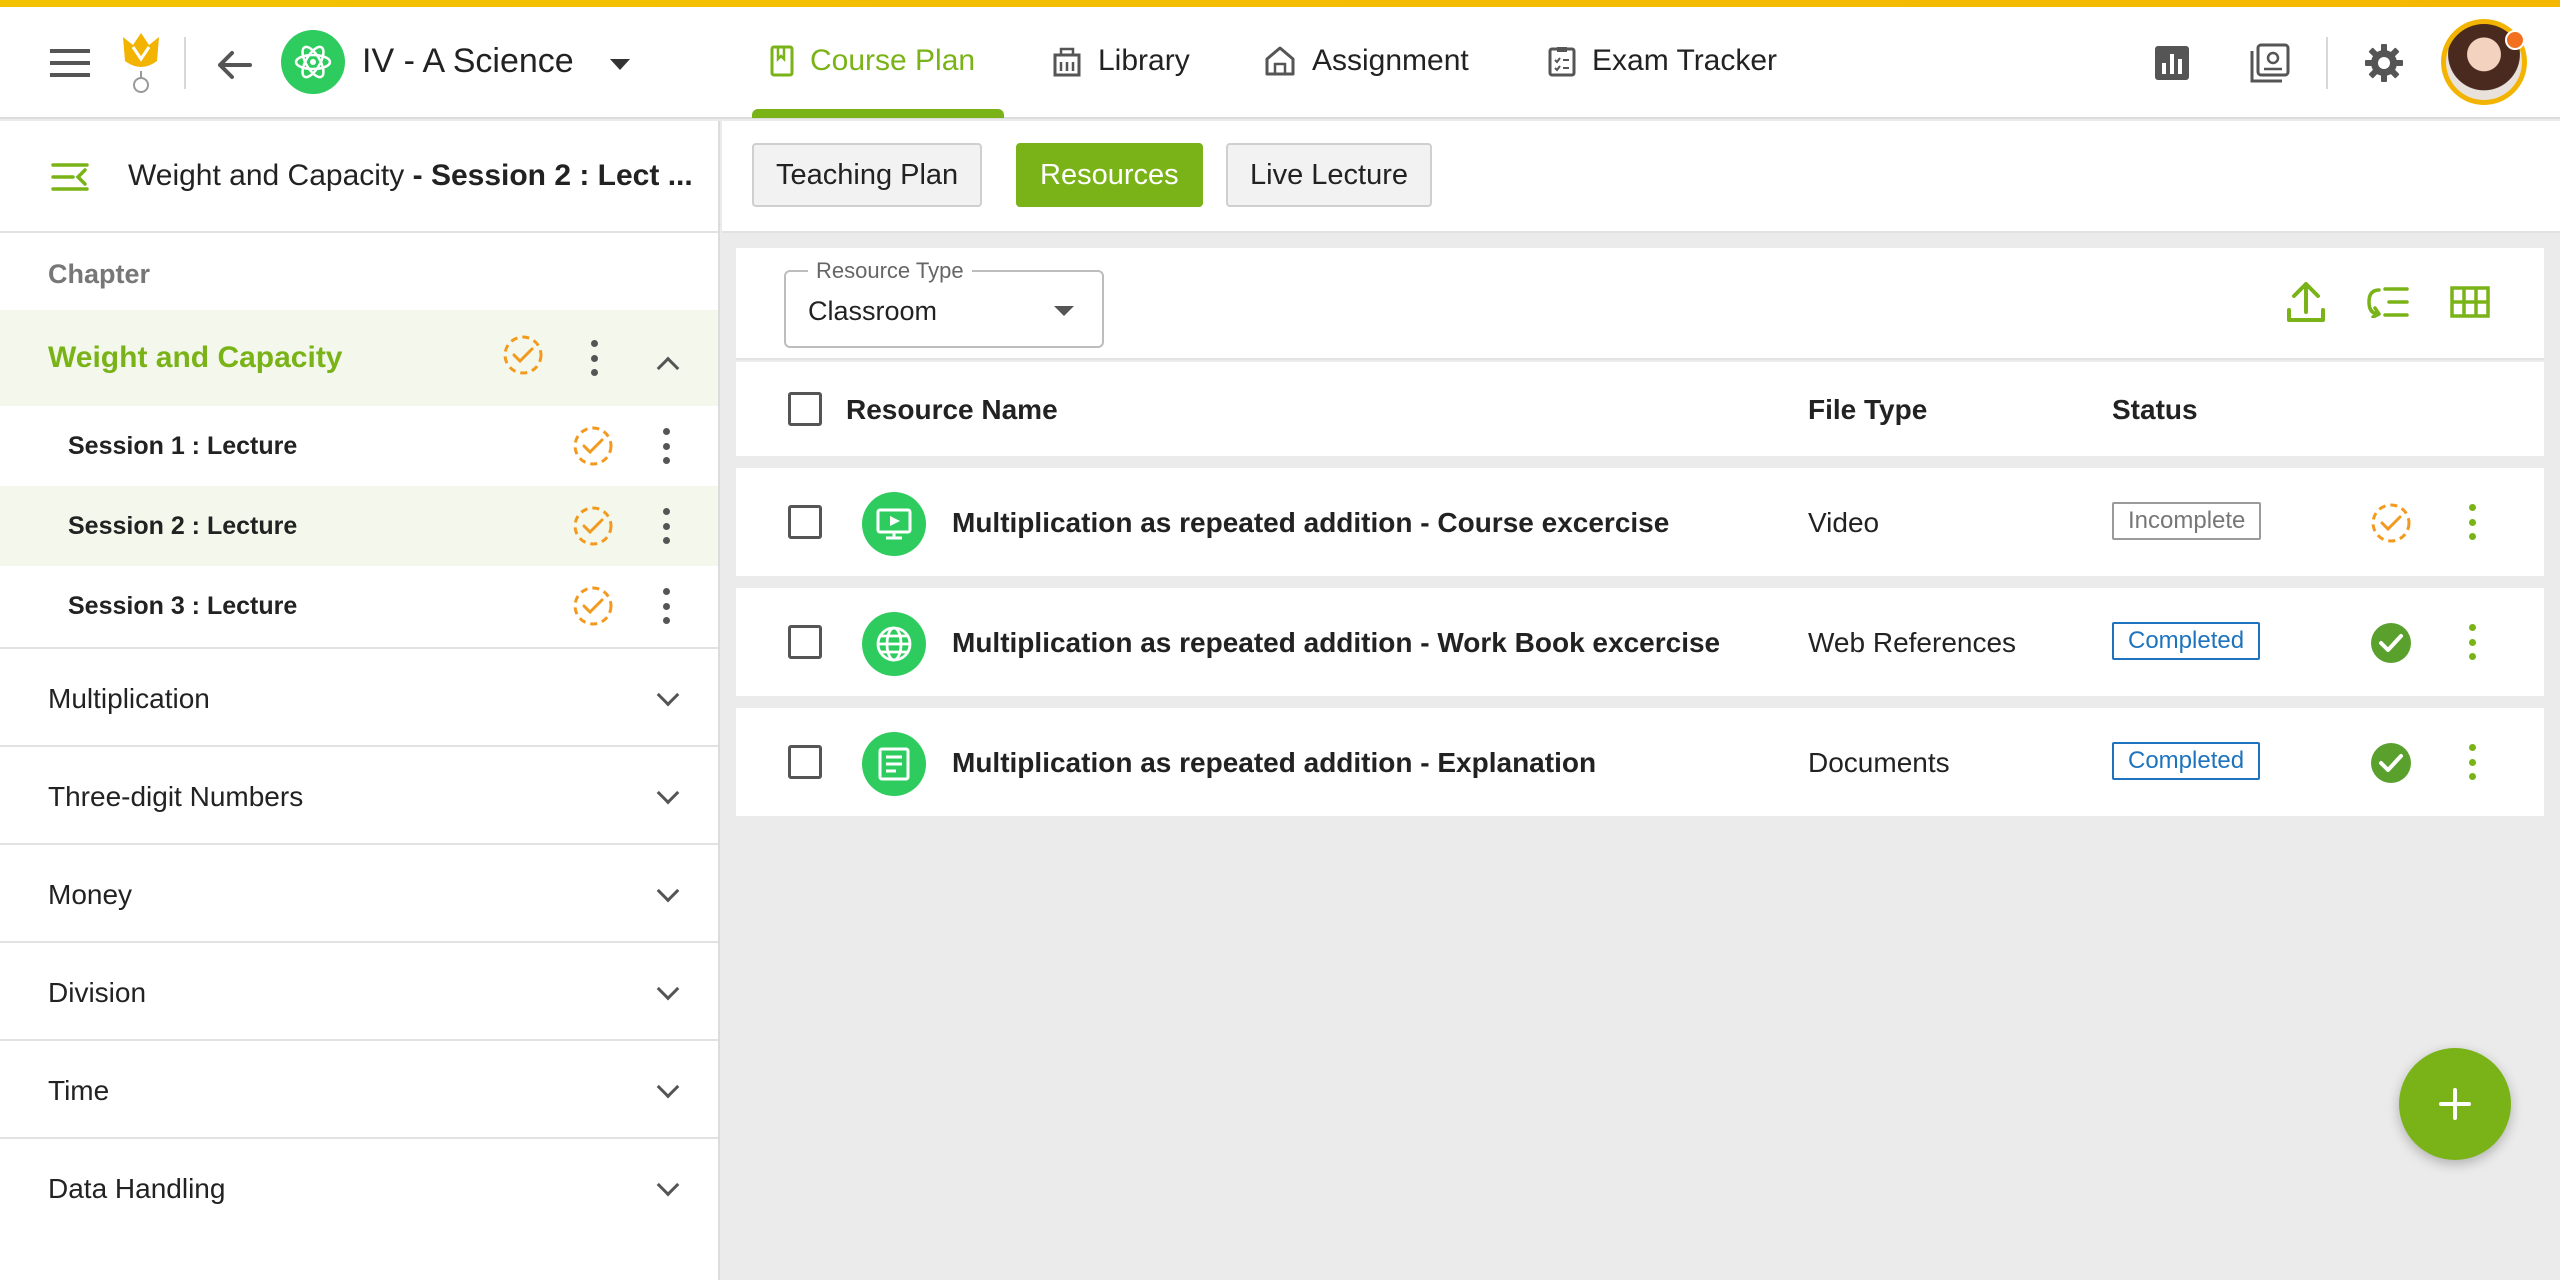  Describe the element at coordinates (2384, 63) in the screenshot. I see `gear-icon` at that location.